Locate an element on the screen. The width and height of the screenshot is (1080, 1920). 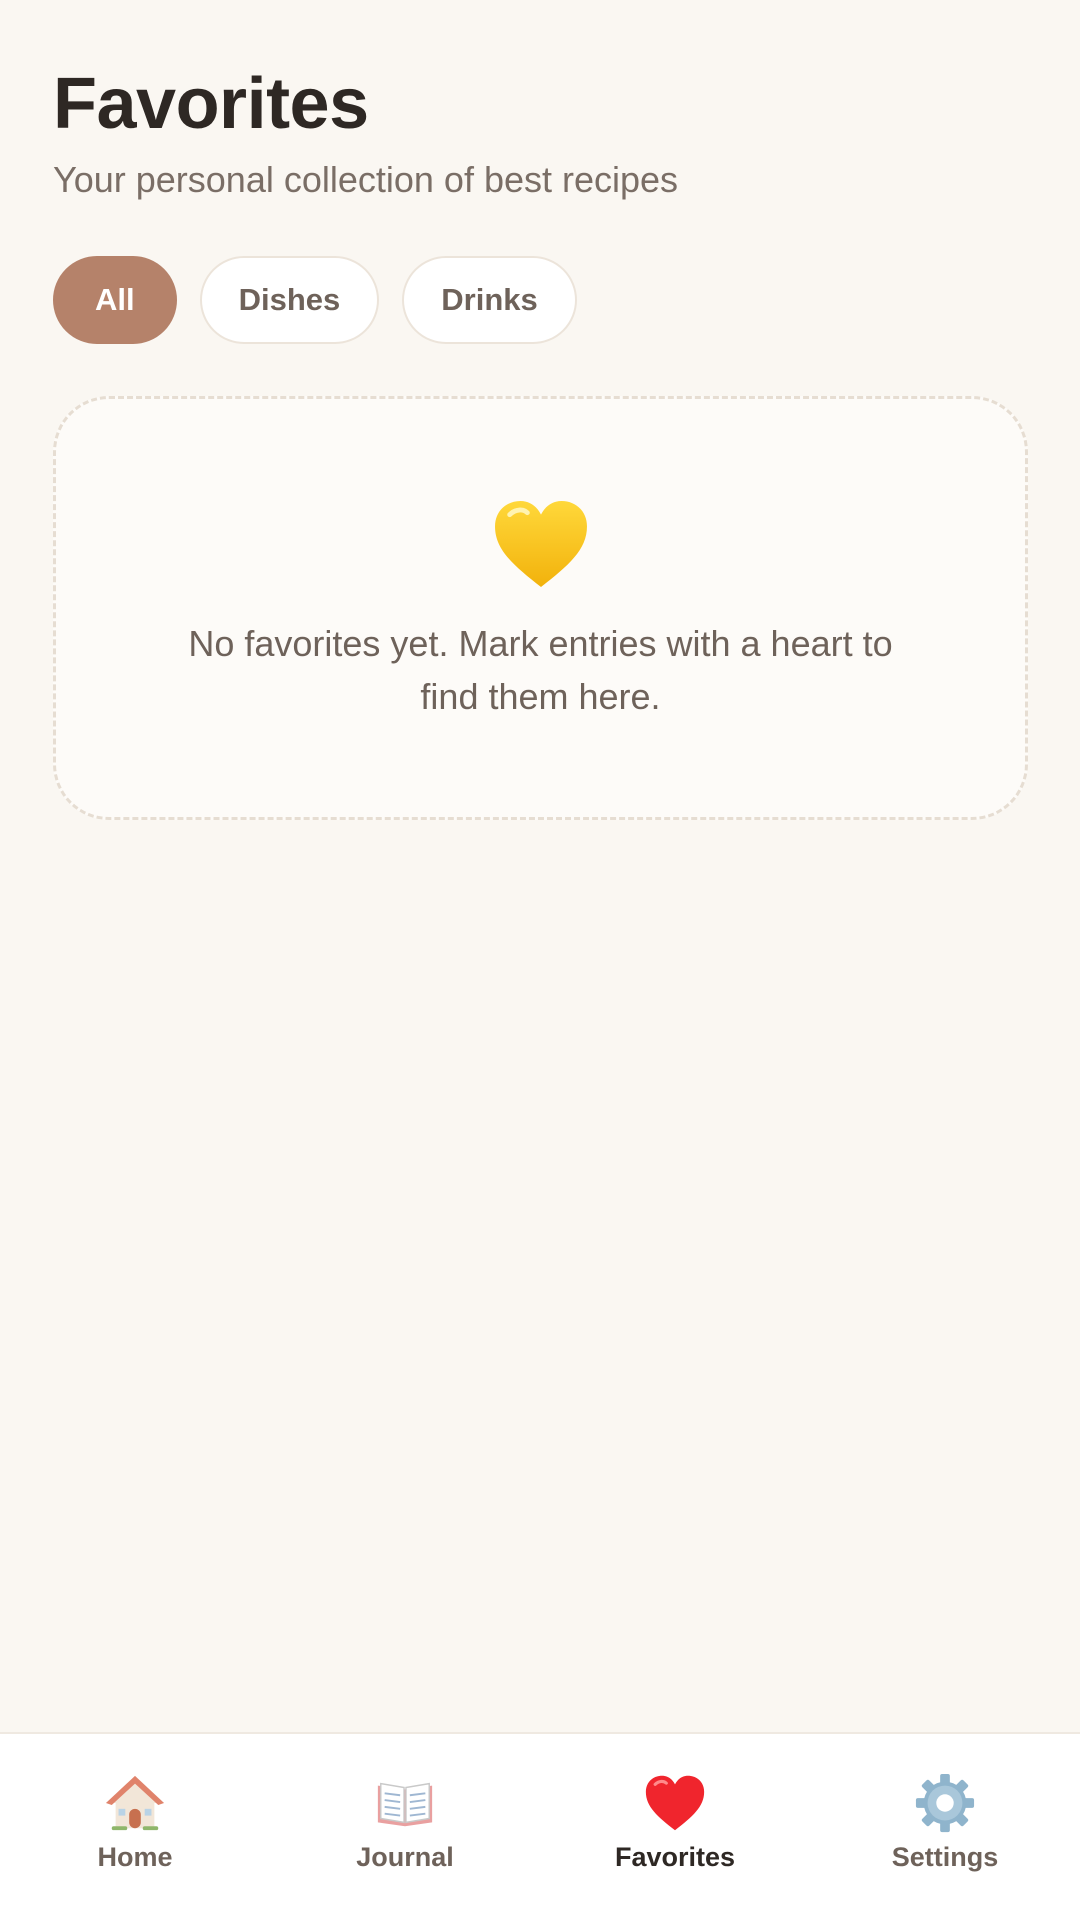
red-heart-icon is located at coordinates (675, 1803).